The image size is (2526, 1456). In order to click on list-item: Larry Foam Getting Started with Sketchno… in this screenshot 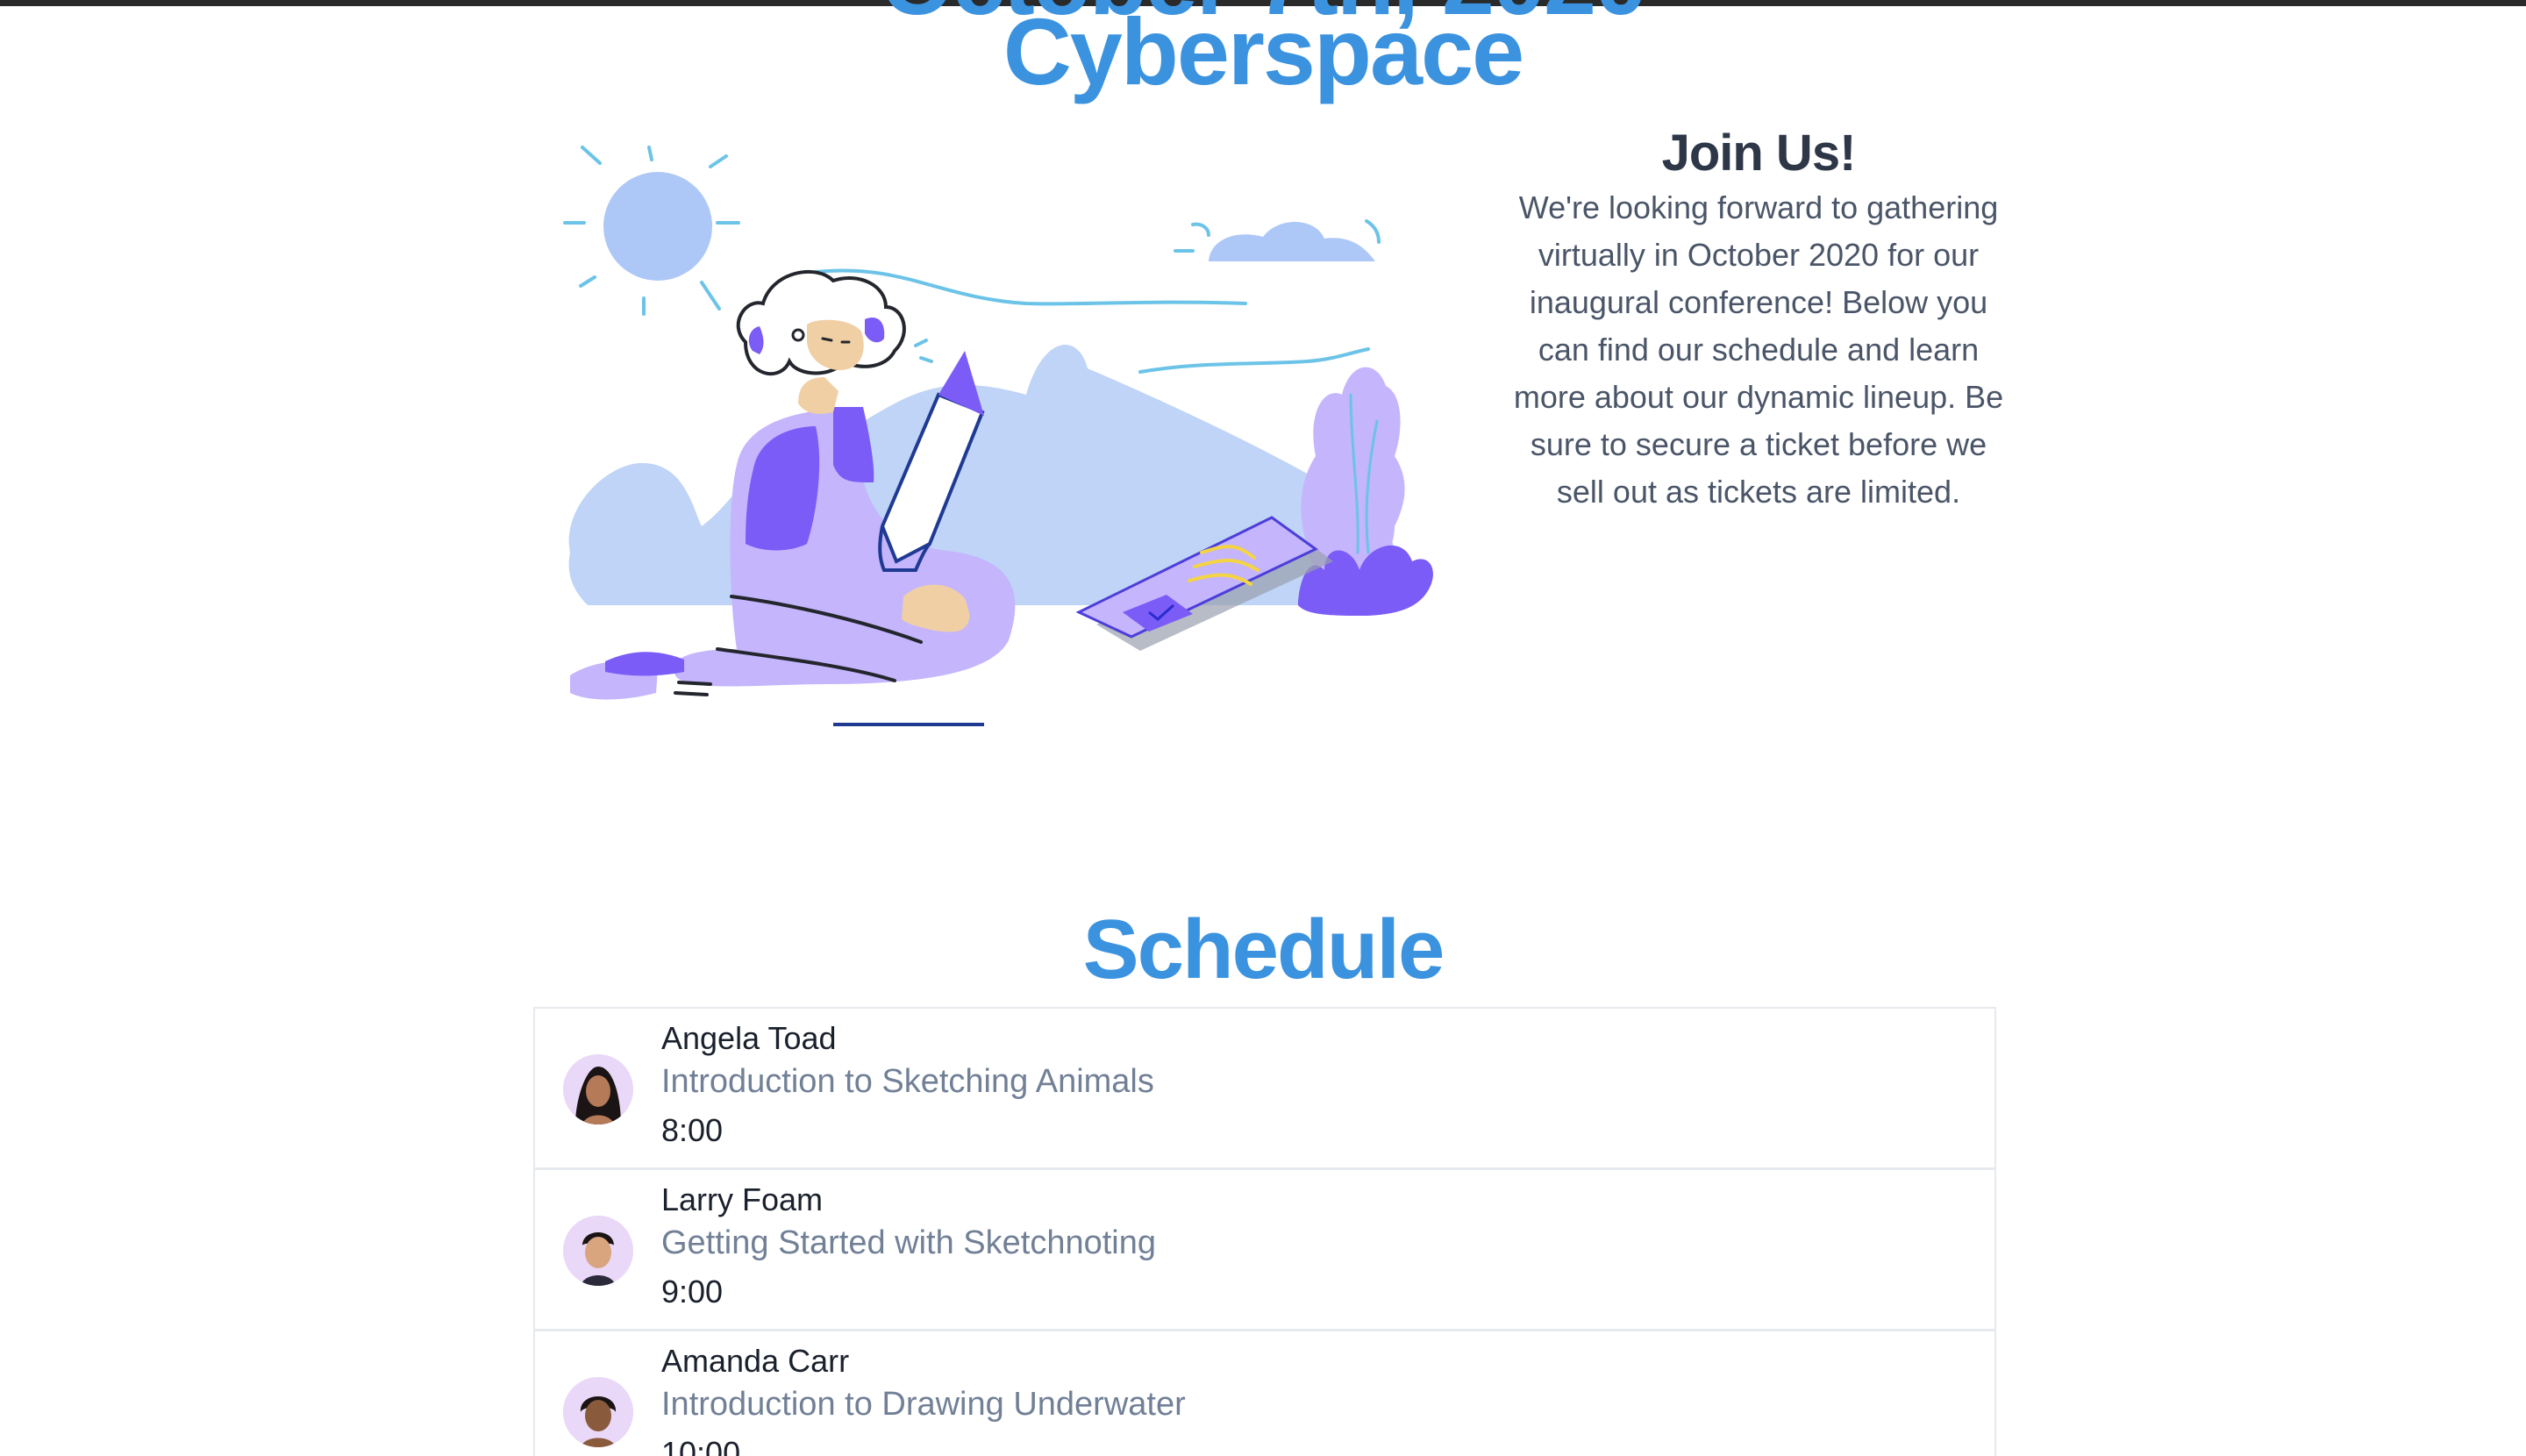, I will do `click(1264, 1250)`.